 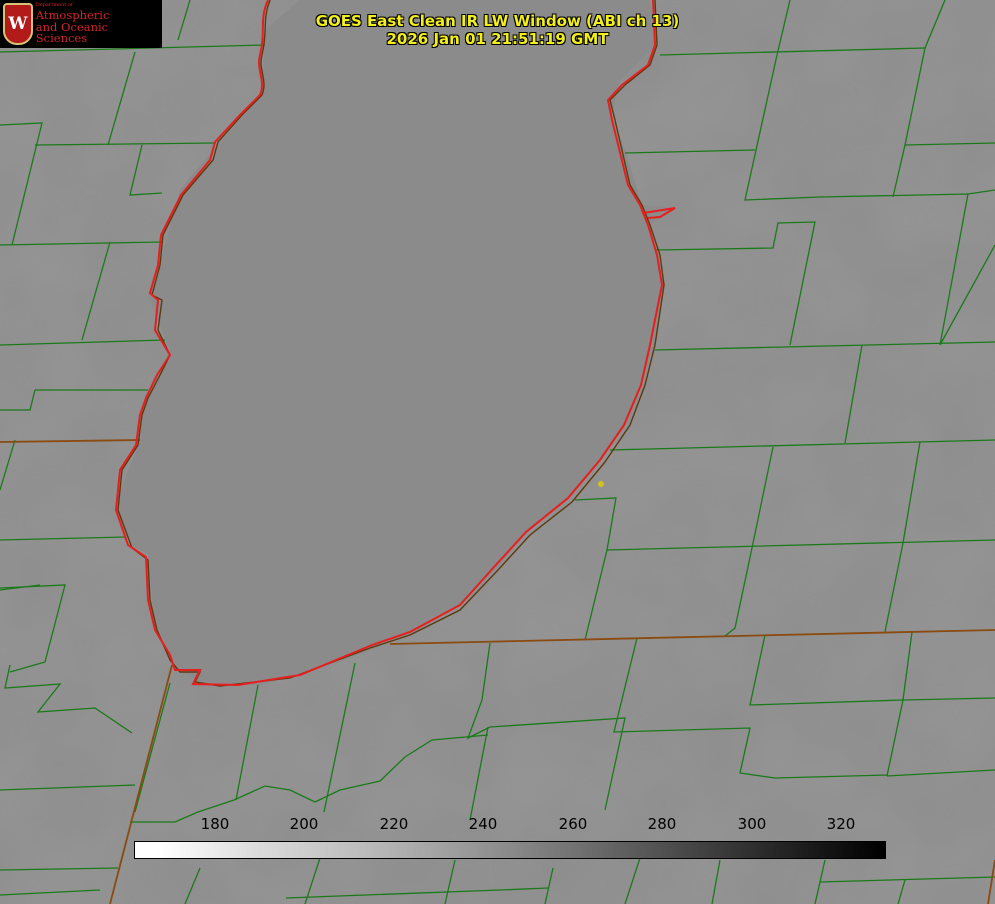 What do you see at coordinates (215, 824) in the screenshot?
I see `colorbar-tick: 180` at bounding box center [215, 824].